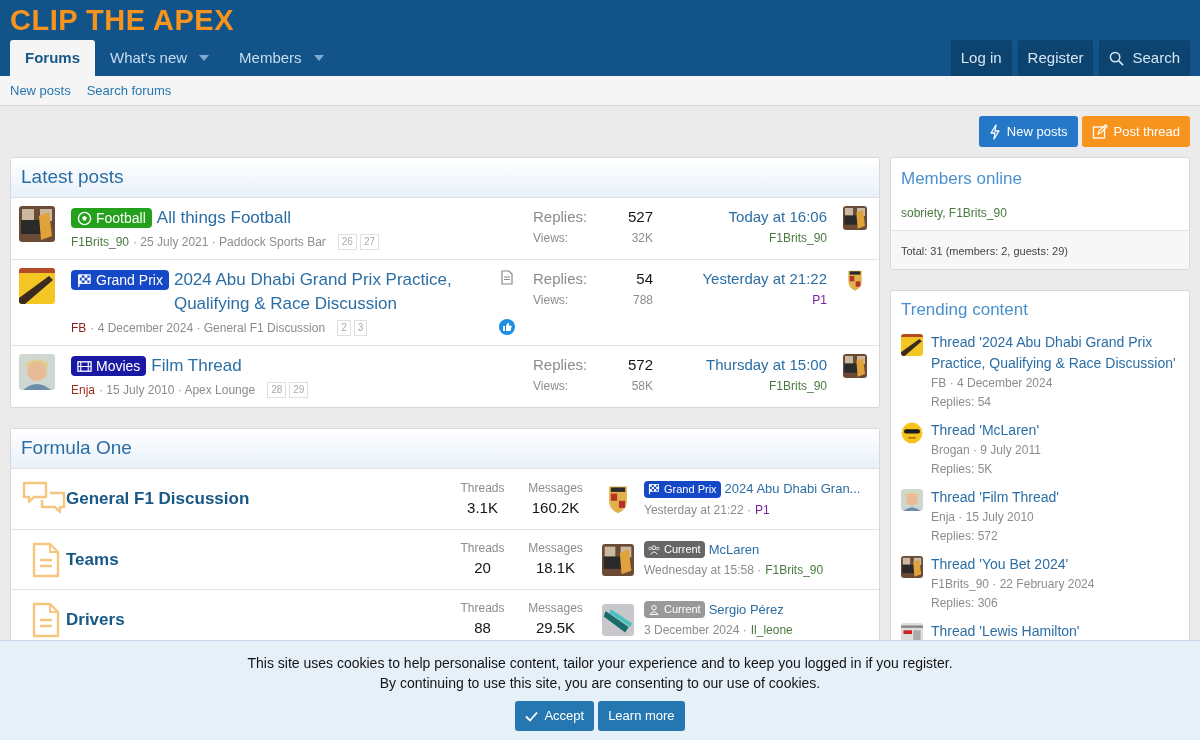  Describe the element at coordinates (777, 217) in the screenshot. I see `last-post-time: Today at 16:06` at that location.